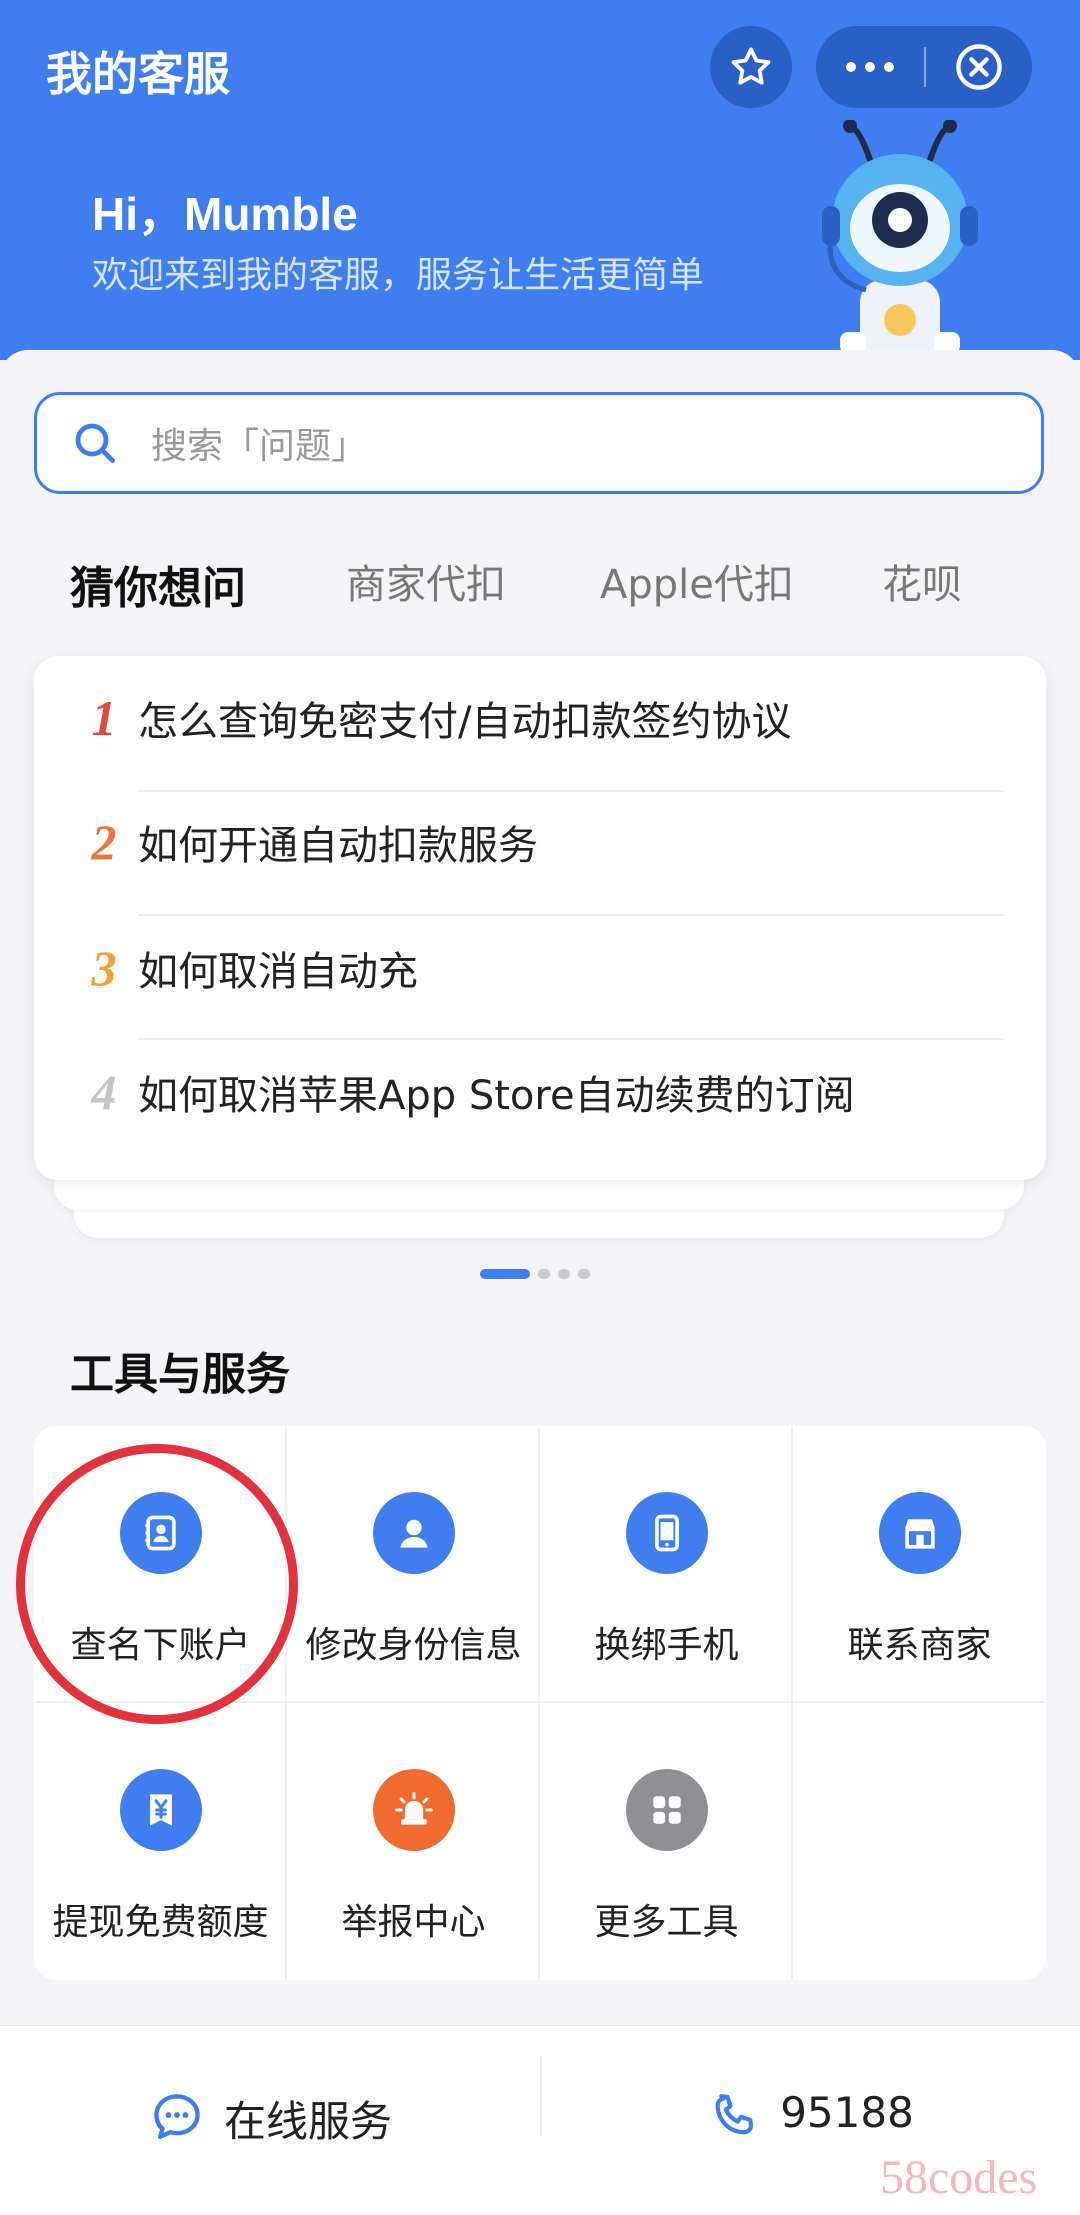 The image size is (1080, 2215). I want to click on account-card-icon, so click(161, 1533).